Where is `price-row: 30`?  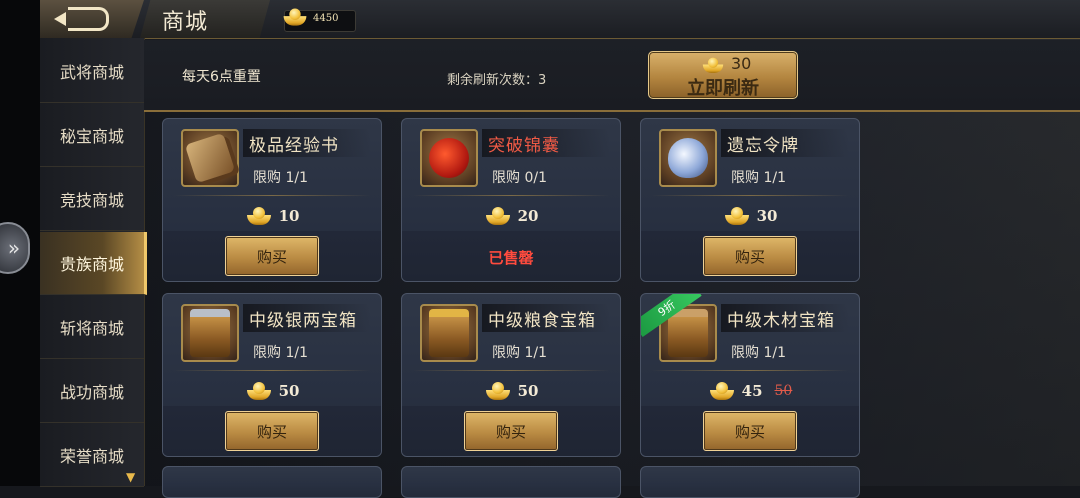 price-row: 30 is located at coordinates (750, 216).